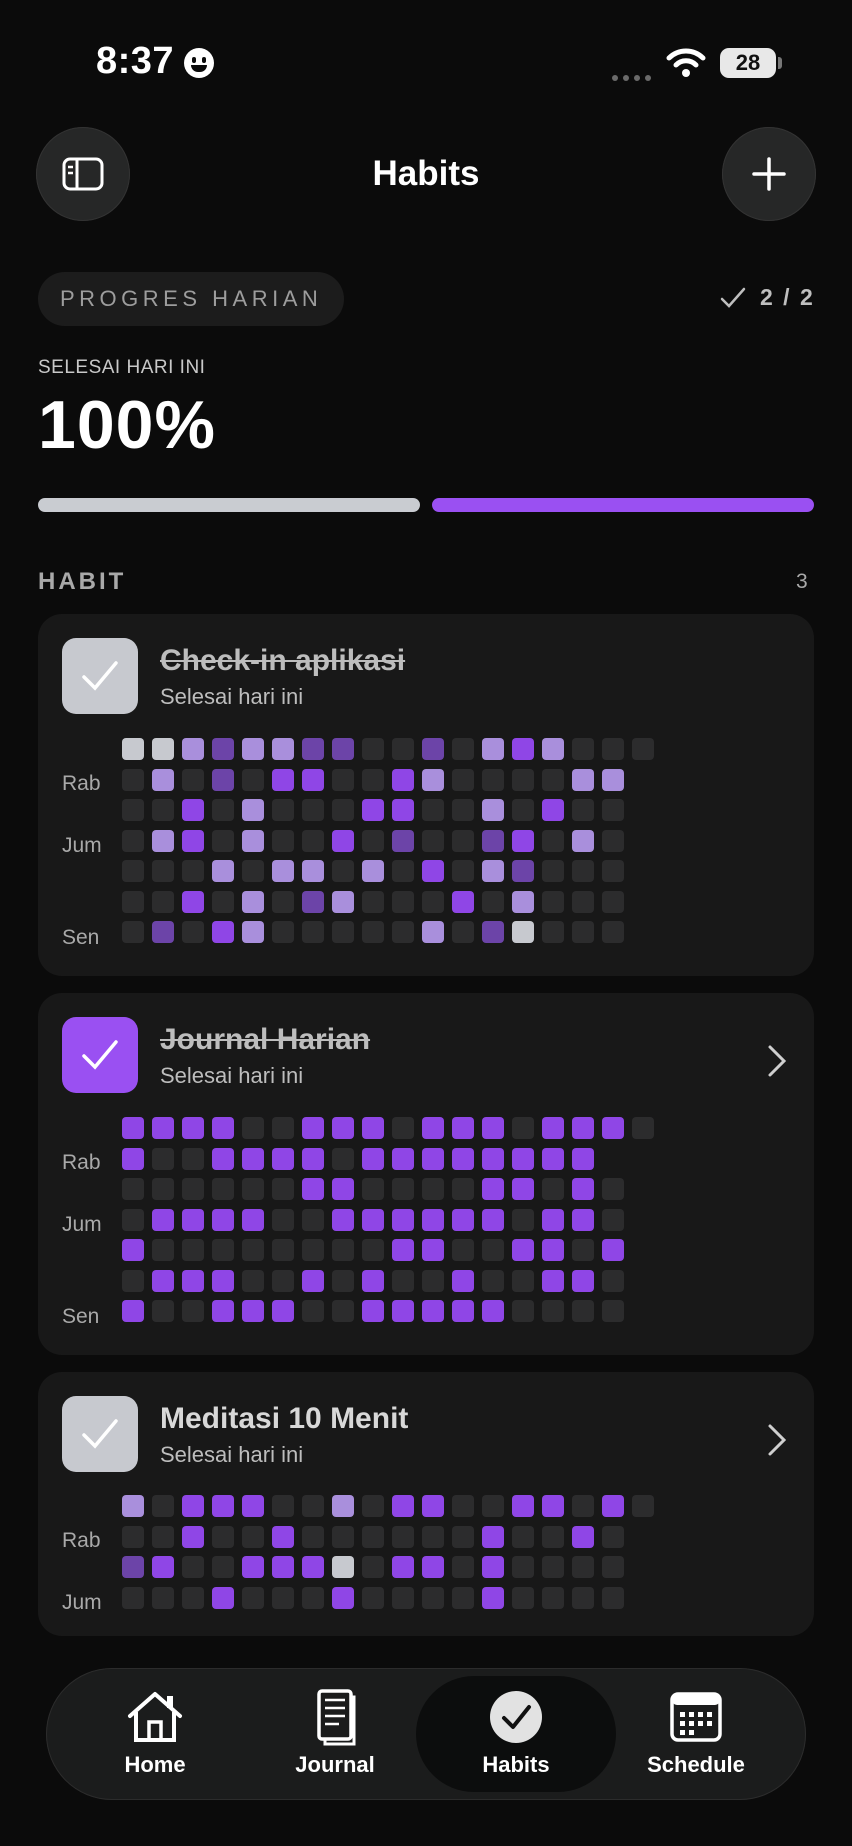 This screenshot has width=852, height=1846. What do you see at coordinates (81, 1162) in the screenshot?
I see `day-label-rab: Rab` at bounding box center [81, 1162].